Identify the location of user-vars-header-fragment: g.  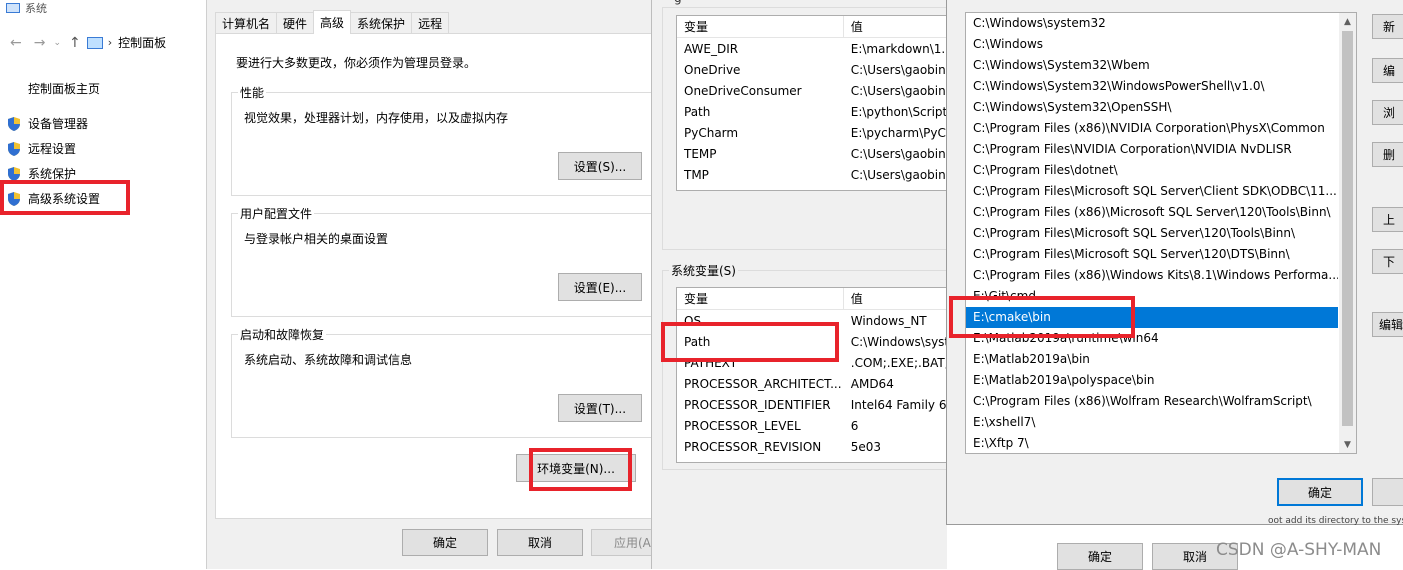
(678, 2).